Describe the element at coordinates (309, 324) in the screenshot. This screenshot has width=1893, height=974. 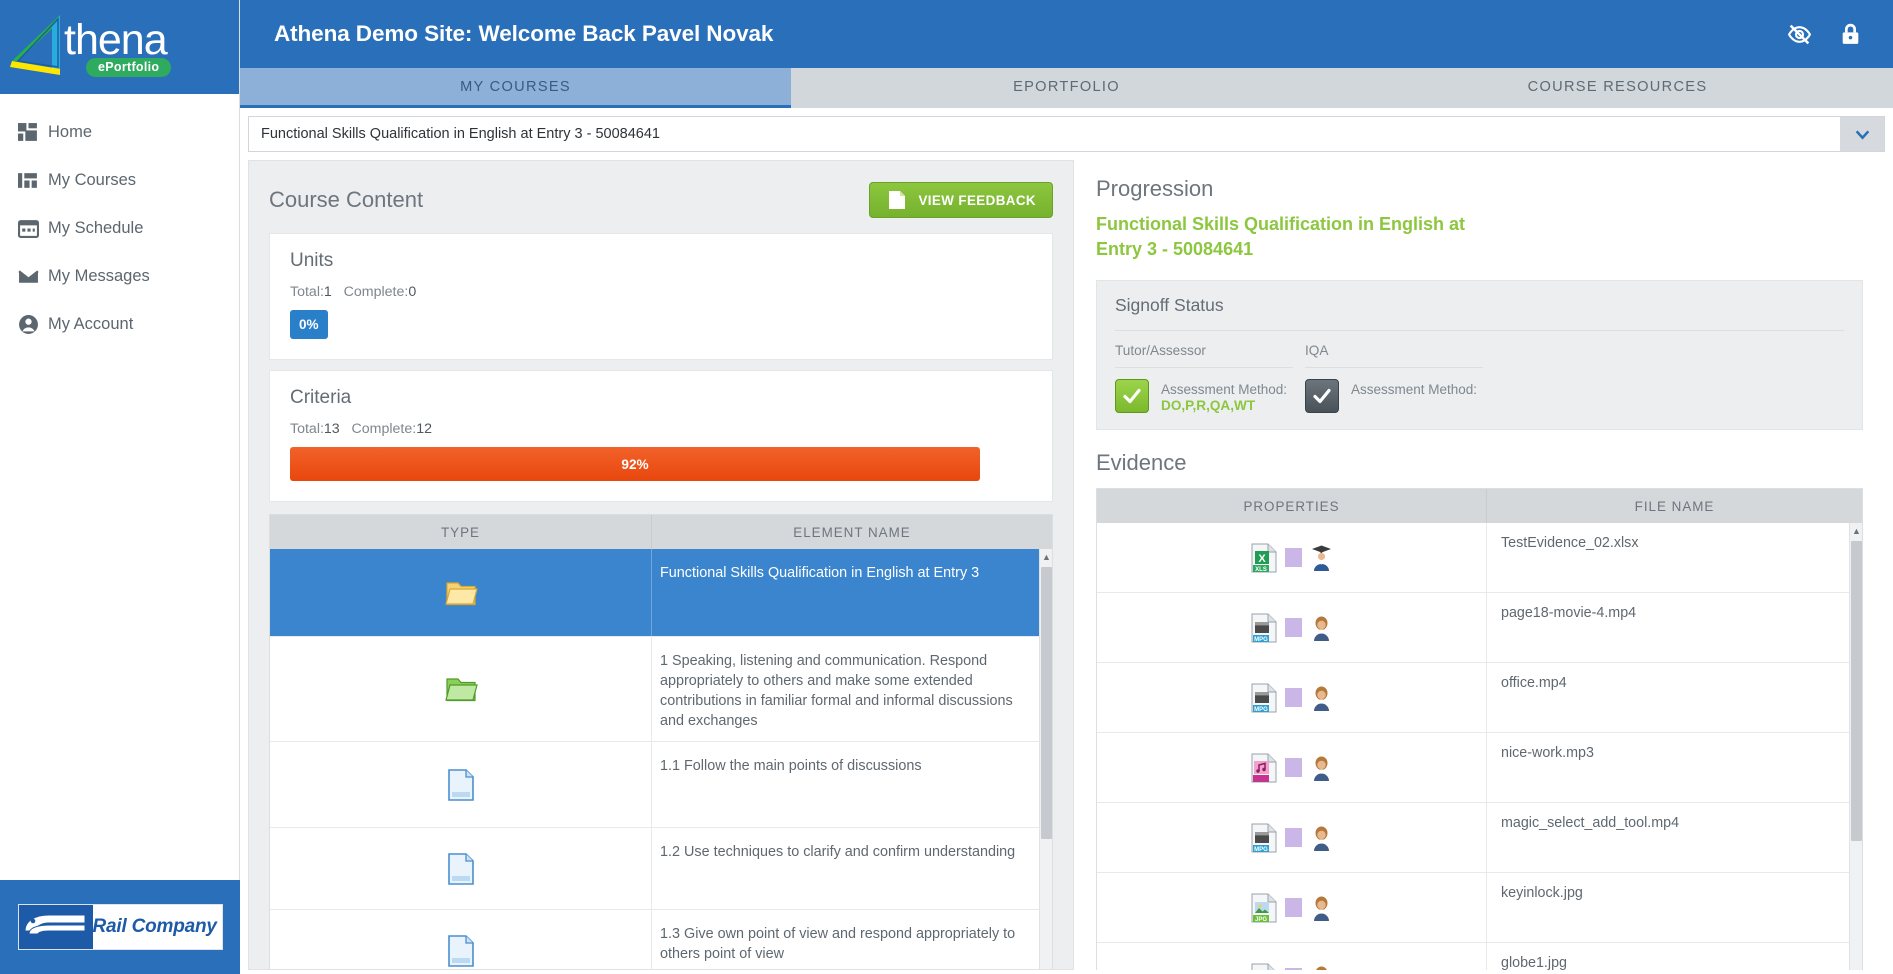
I see `units-progress-bar: 0%` at that location.